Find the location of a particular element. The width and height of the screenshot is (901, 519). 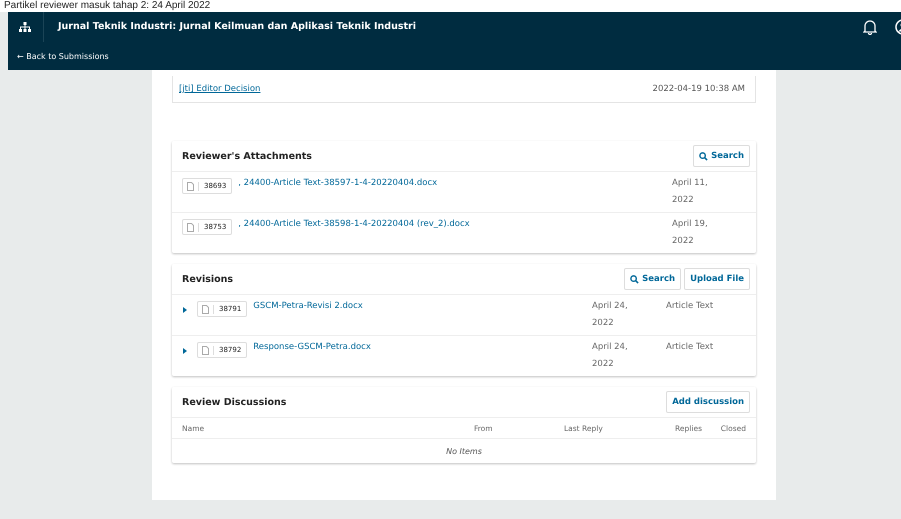

email-link: [jti] Editor Decision is located at coordinates (219, 89).